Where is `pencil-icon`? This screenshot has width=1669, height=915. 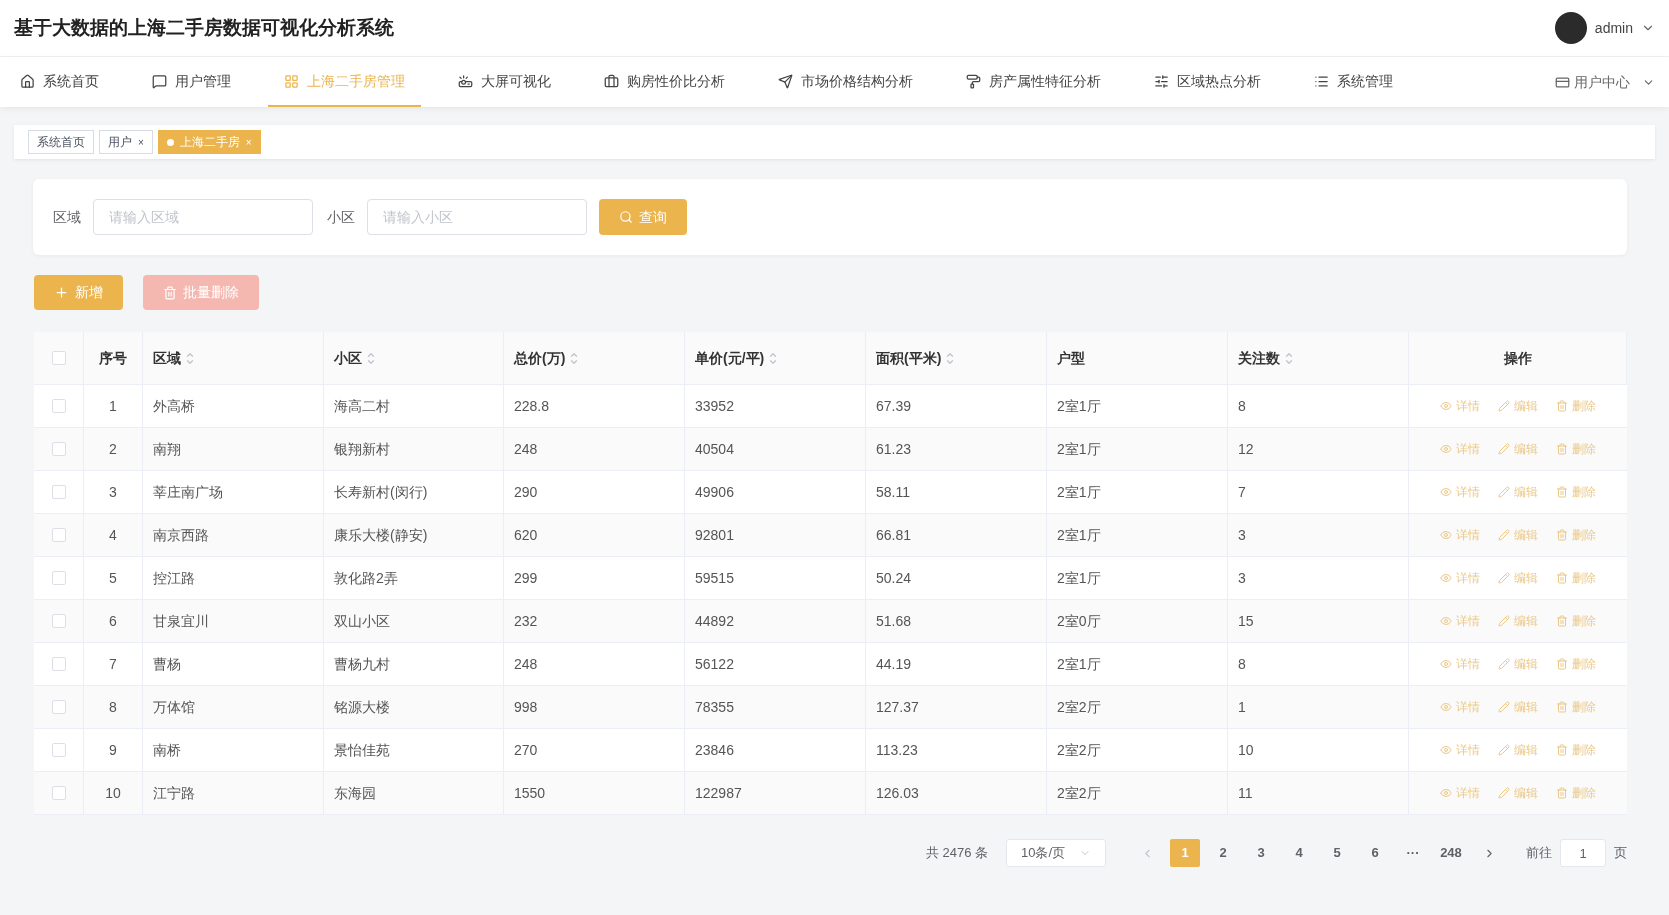
pencil-icon is located at coordinates (1504, 750).